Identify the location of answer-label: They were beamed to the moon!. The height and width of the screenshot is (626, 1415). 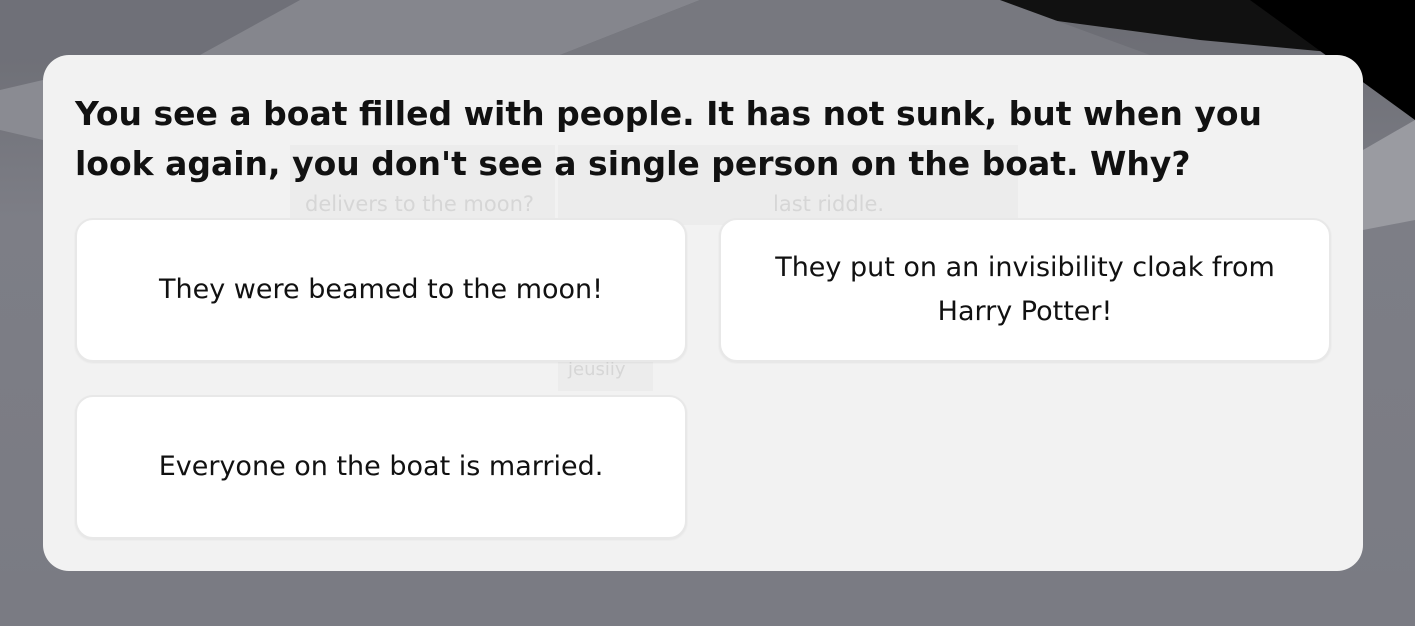
(381, 289).